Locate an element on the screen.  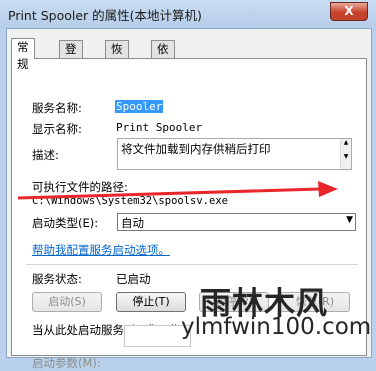
tab-logon: 登录 is located at coordinates (71, 56).